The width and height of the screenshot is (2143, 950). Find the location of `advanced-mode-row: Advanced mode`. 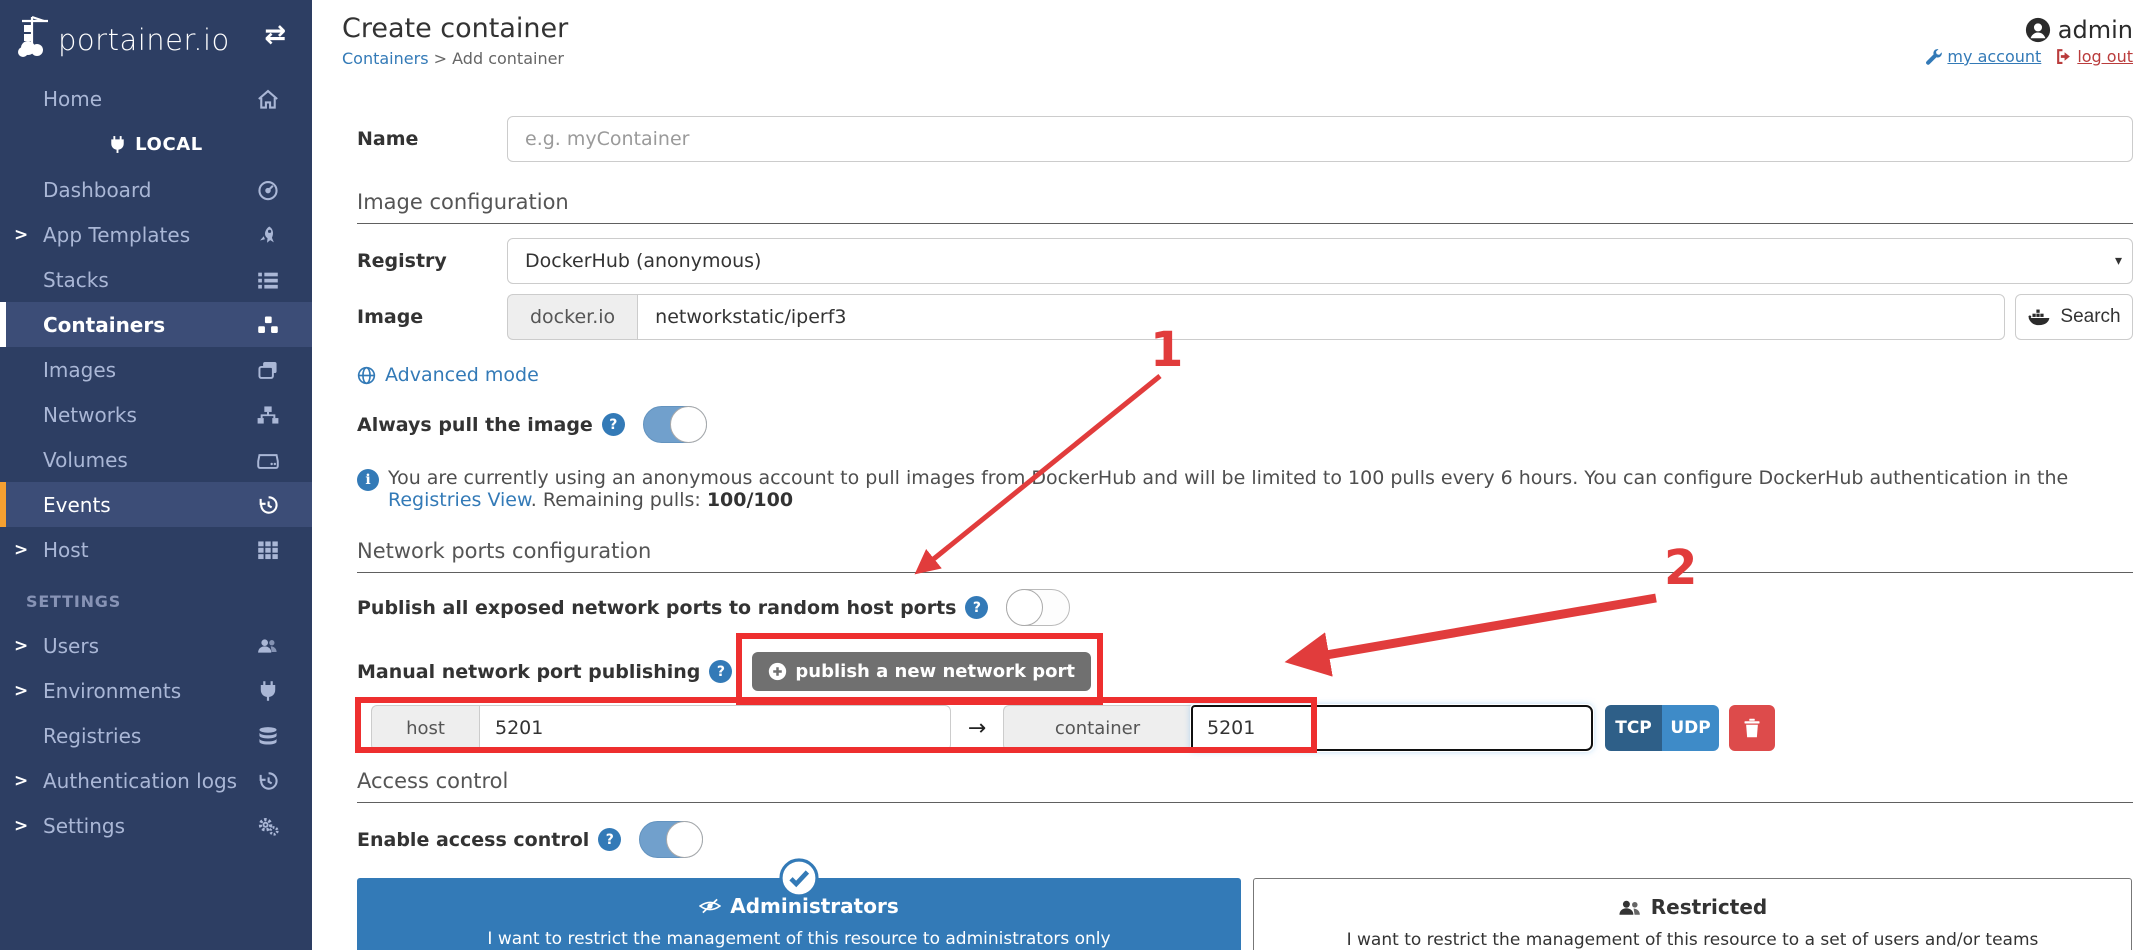

advanced-mode-row: Advanced mode is located at coordinates (1245, 375).